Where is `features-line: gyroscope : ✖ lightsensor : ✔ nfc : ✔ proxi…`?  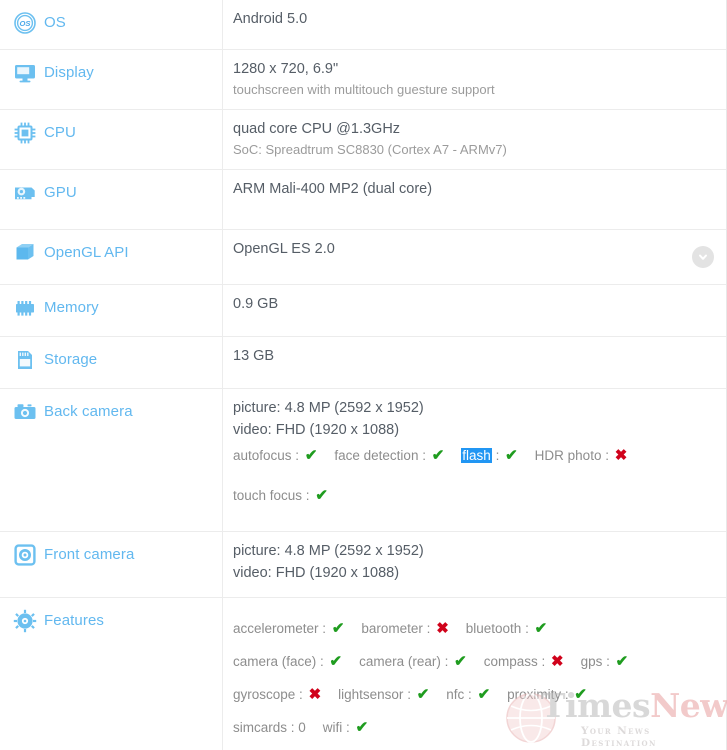
features-line: gyroscope : ✖ lightsensor : ✔ nfc : ✔ proxi… is located at coordinates (474, 694).